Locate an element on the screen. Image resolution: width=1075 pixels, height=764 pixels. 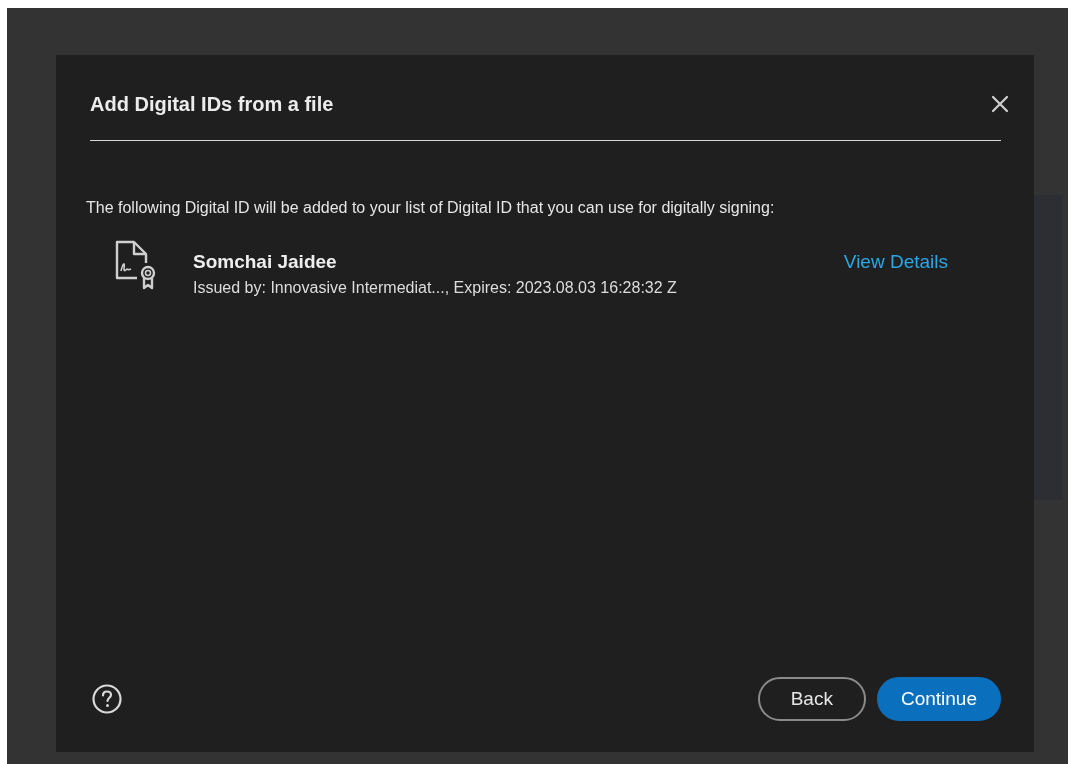
help-icon is located at coordinates (107, 699).